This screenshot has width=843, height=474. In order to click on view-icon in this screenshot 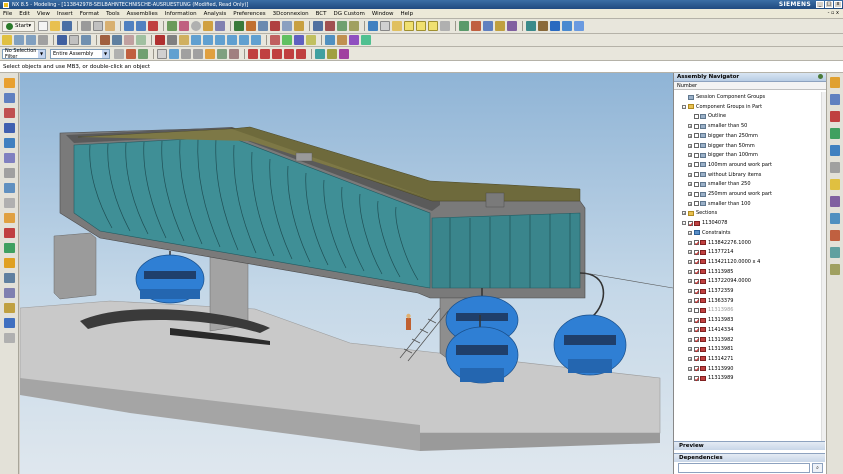, I will do `click(9, 323)`.